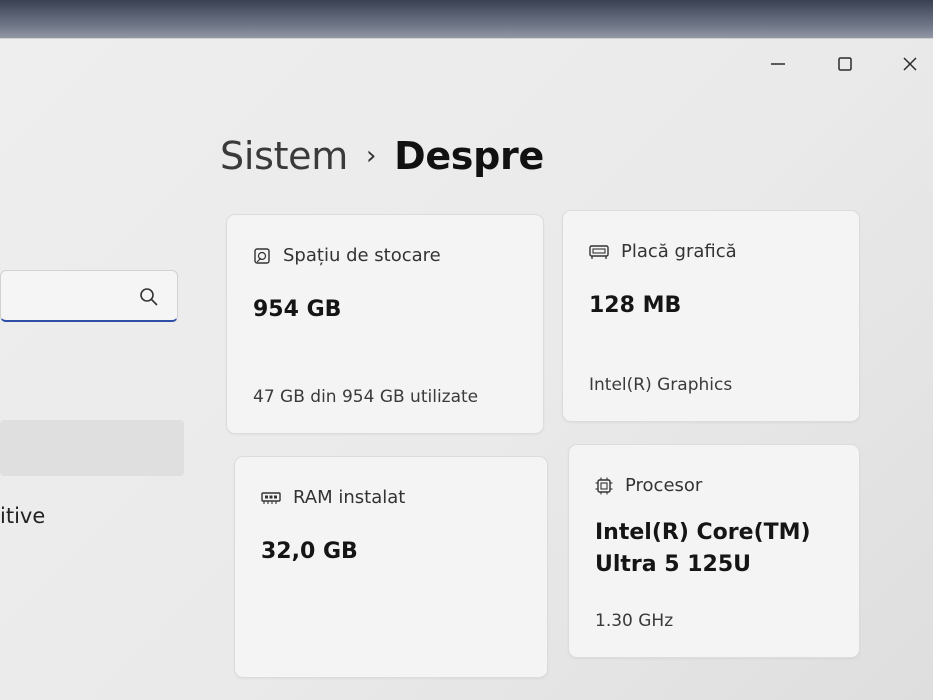 The width and height of the screenshot is (933, 700). I want to click on graphics-memory: 128 MB, so click(635, 305).